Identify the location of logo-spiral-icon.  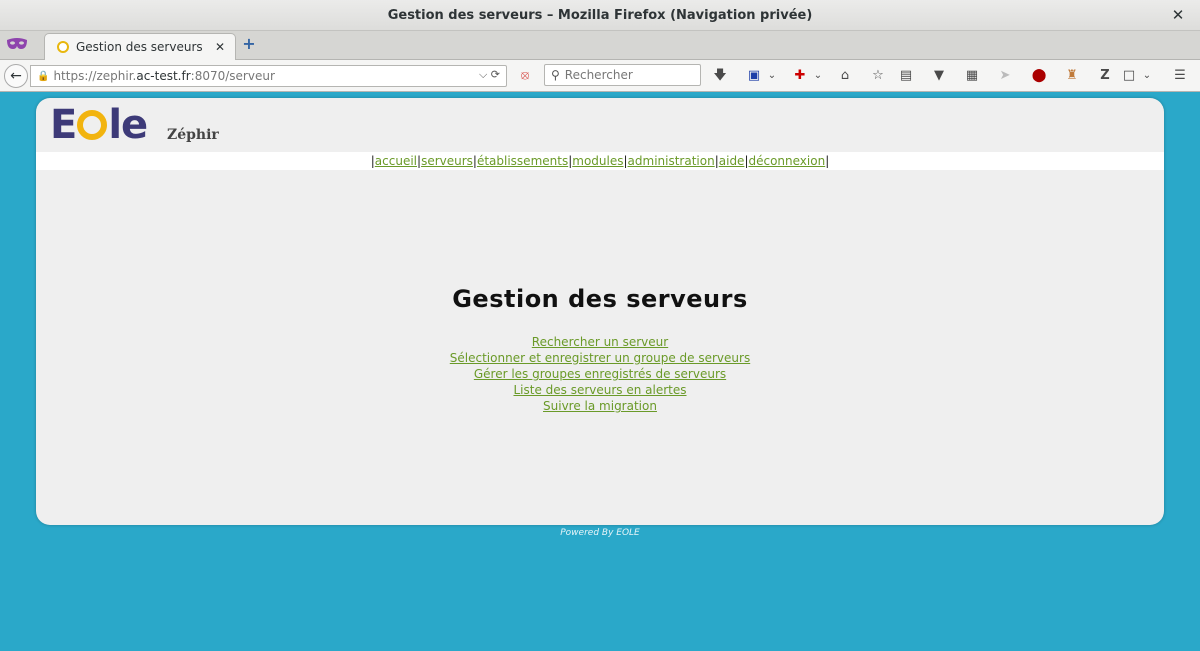
(92, 125).